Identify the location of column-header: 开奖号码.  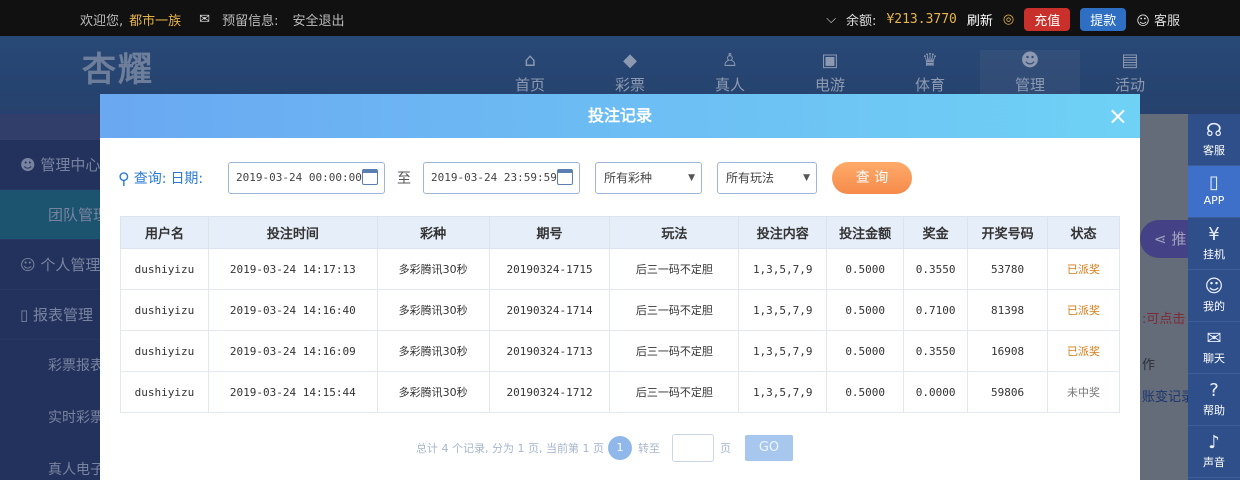
(1008, 232).